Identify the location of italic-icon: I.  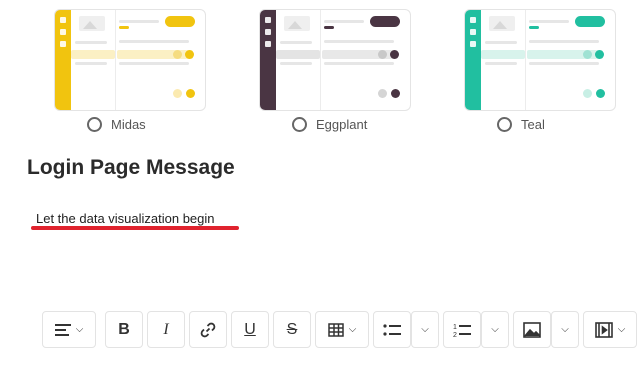
(166, 329).